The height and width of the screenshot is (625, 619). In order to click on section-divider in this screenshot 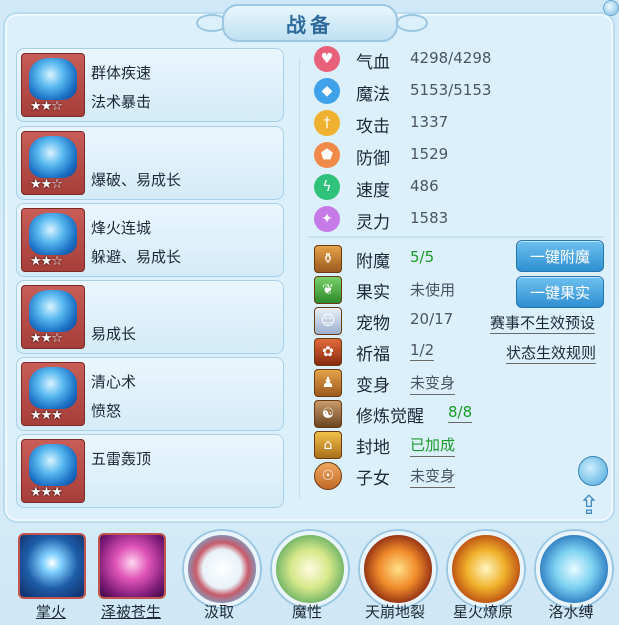, I will do `click(456, 237)`.